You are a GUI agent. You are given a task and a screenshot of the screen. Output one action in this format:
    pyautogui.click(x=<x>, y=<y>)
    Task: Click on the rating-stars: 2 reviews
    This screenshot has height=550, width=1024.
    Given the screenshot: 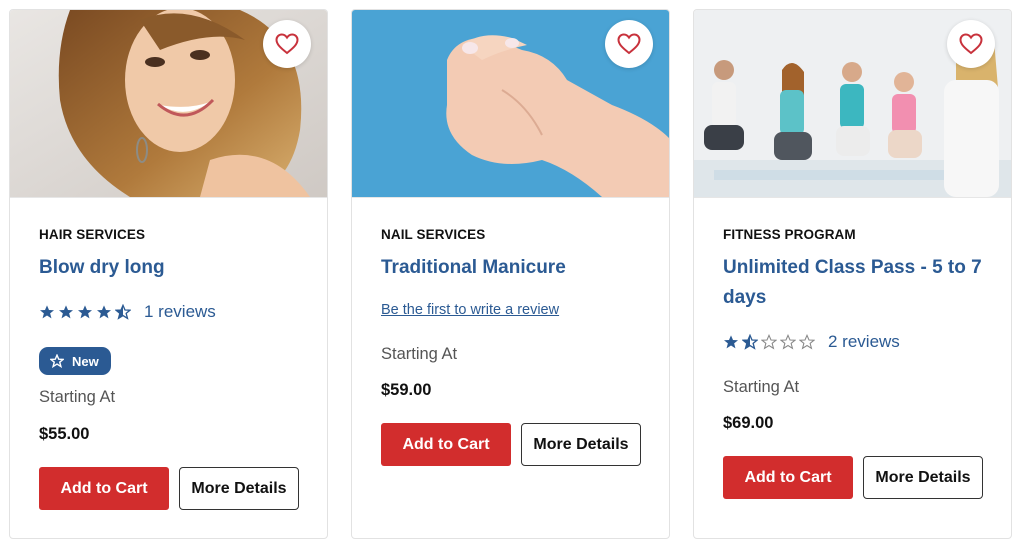 What is the action you would take?
    pyautogui.click(x=811, y=342)
    